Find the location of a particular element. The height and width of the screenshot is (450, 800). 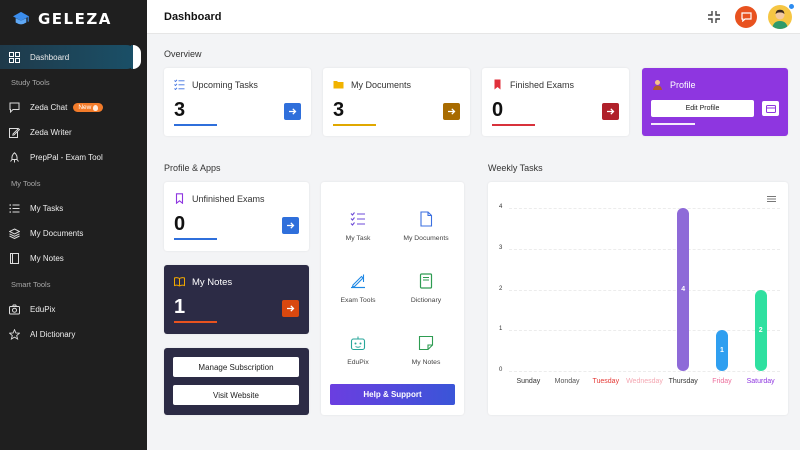

app-my-documents: My Documents is located at coordinates (426, 226).